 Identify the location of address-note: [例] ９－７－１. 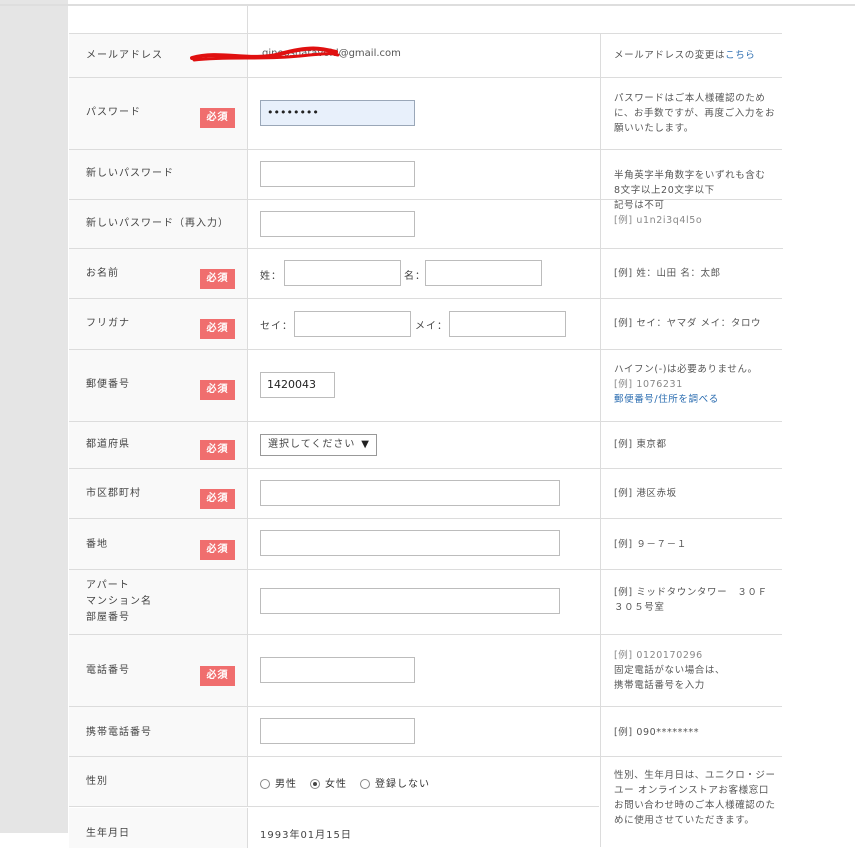
(650, 544).